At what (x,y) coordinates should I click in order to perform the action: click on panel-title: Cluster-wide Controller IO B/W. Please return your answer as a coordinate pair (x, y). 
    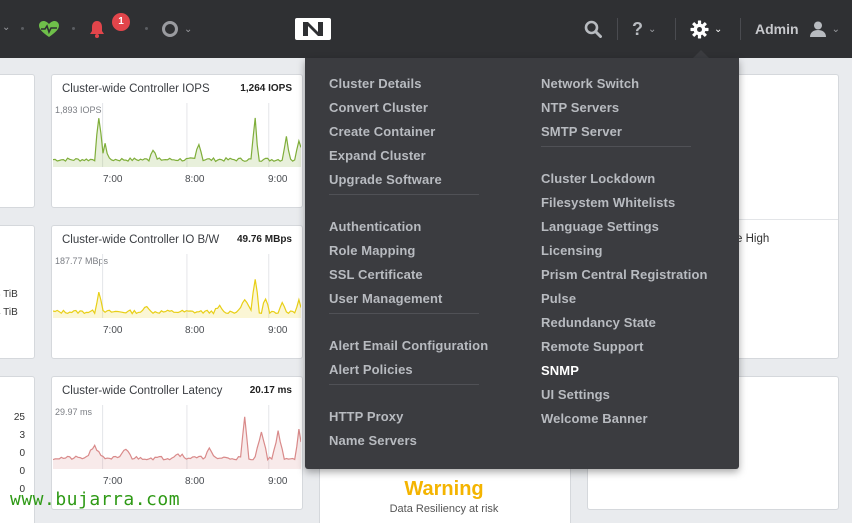
    Looking at the image, I should click on (141, 240).